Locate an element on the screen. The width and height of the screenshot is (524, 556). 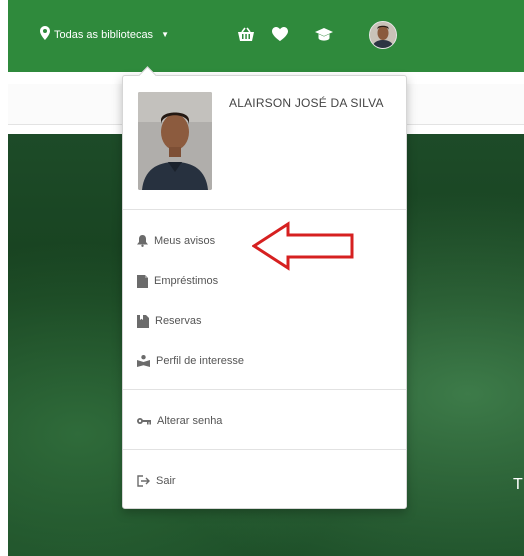
basket-button is located at coordinates (246, 34).